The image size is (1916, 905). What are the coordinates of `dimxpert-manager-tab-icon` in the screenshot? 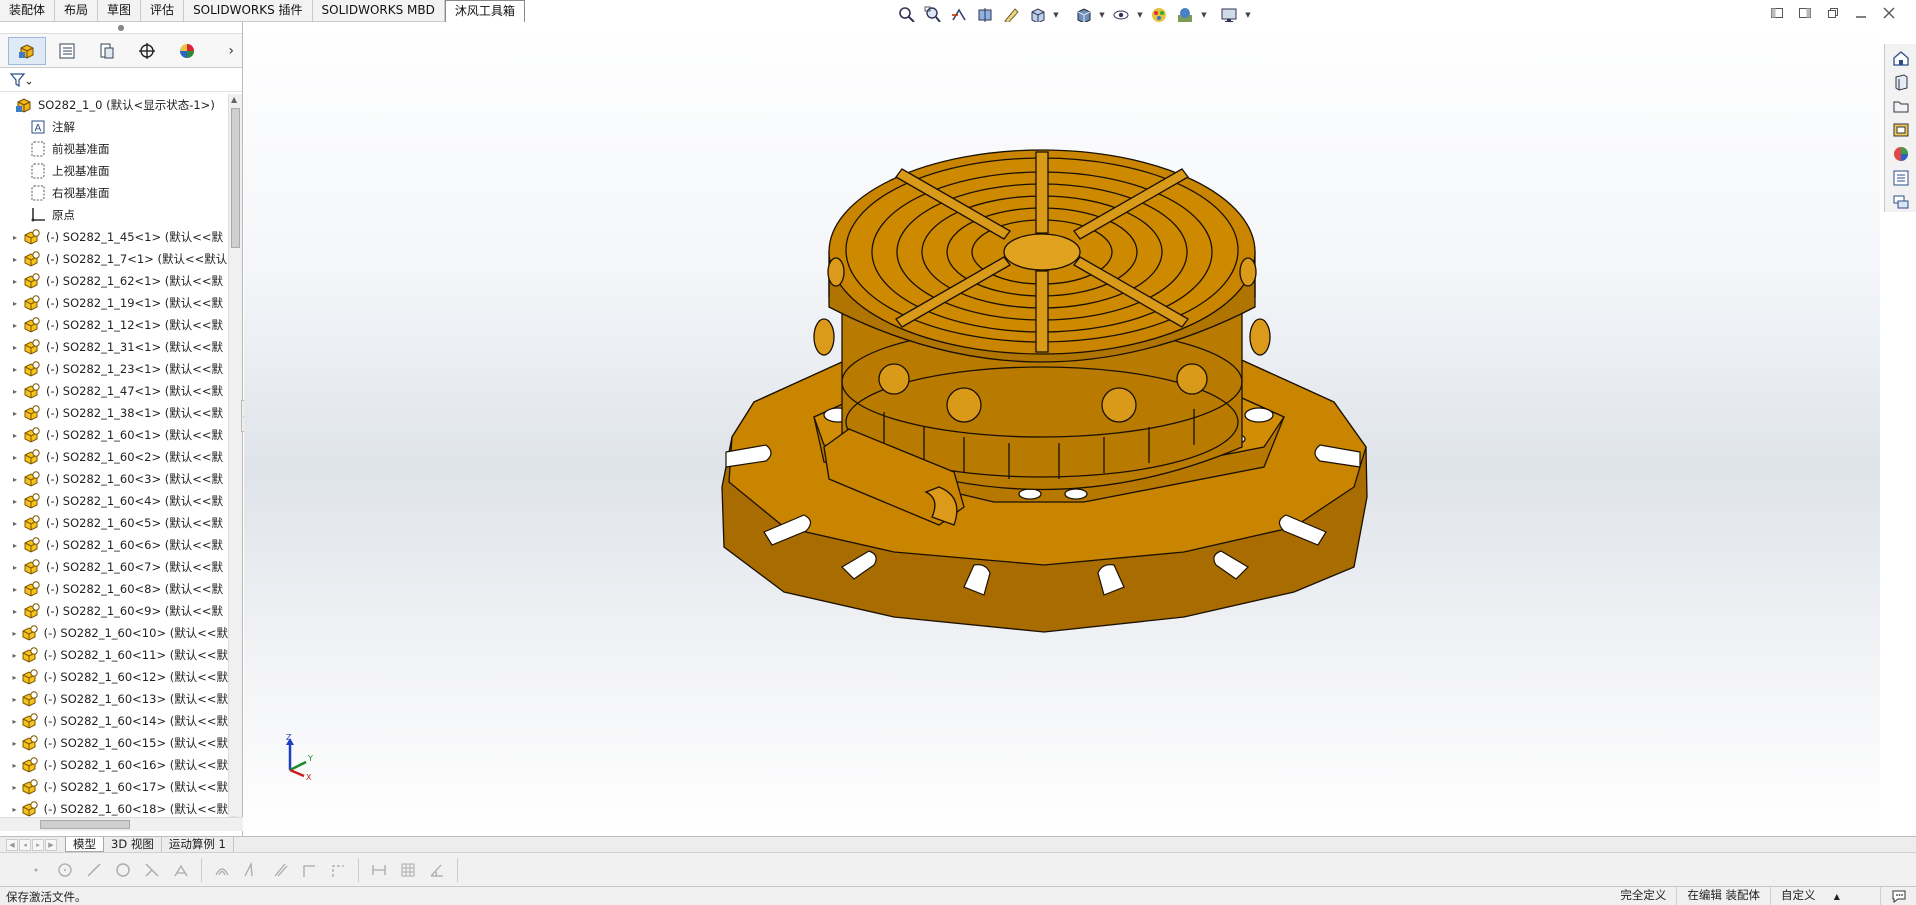 It's located at (147, 51).